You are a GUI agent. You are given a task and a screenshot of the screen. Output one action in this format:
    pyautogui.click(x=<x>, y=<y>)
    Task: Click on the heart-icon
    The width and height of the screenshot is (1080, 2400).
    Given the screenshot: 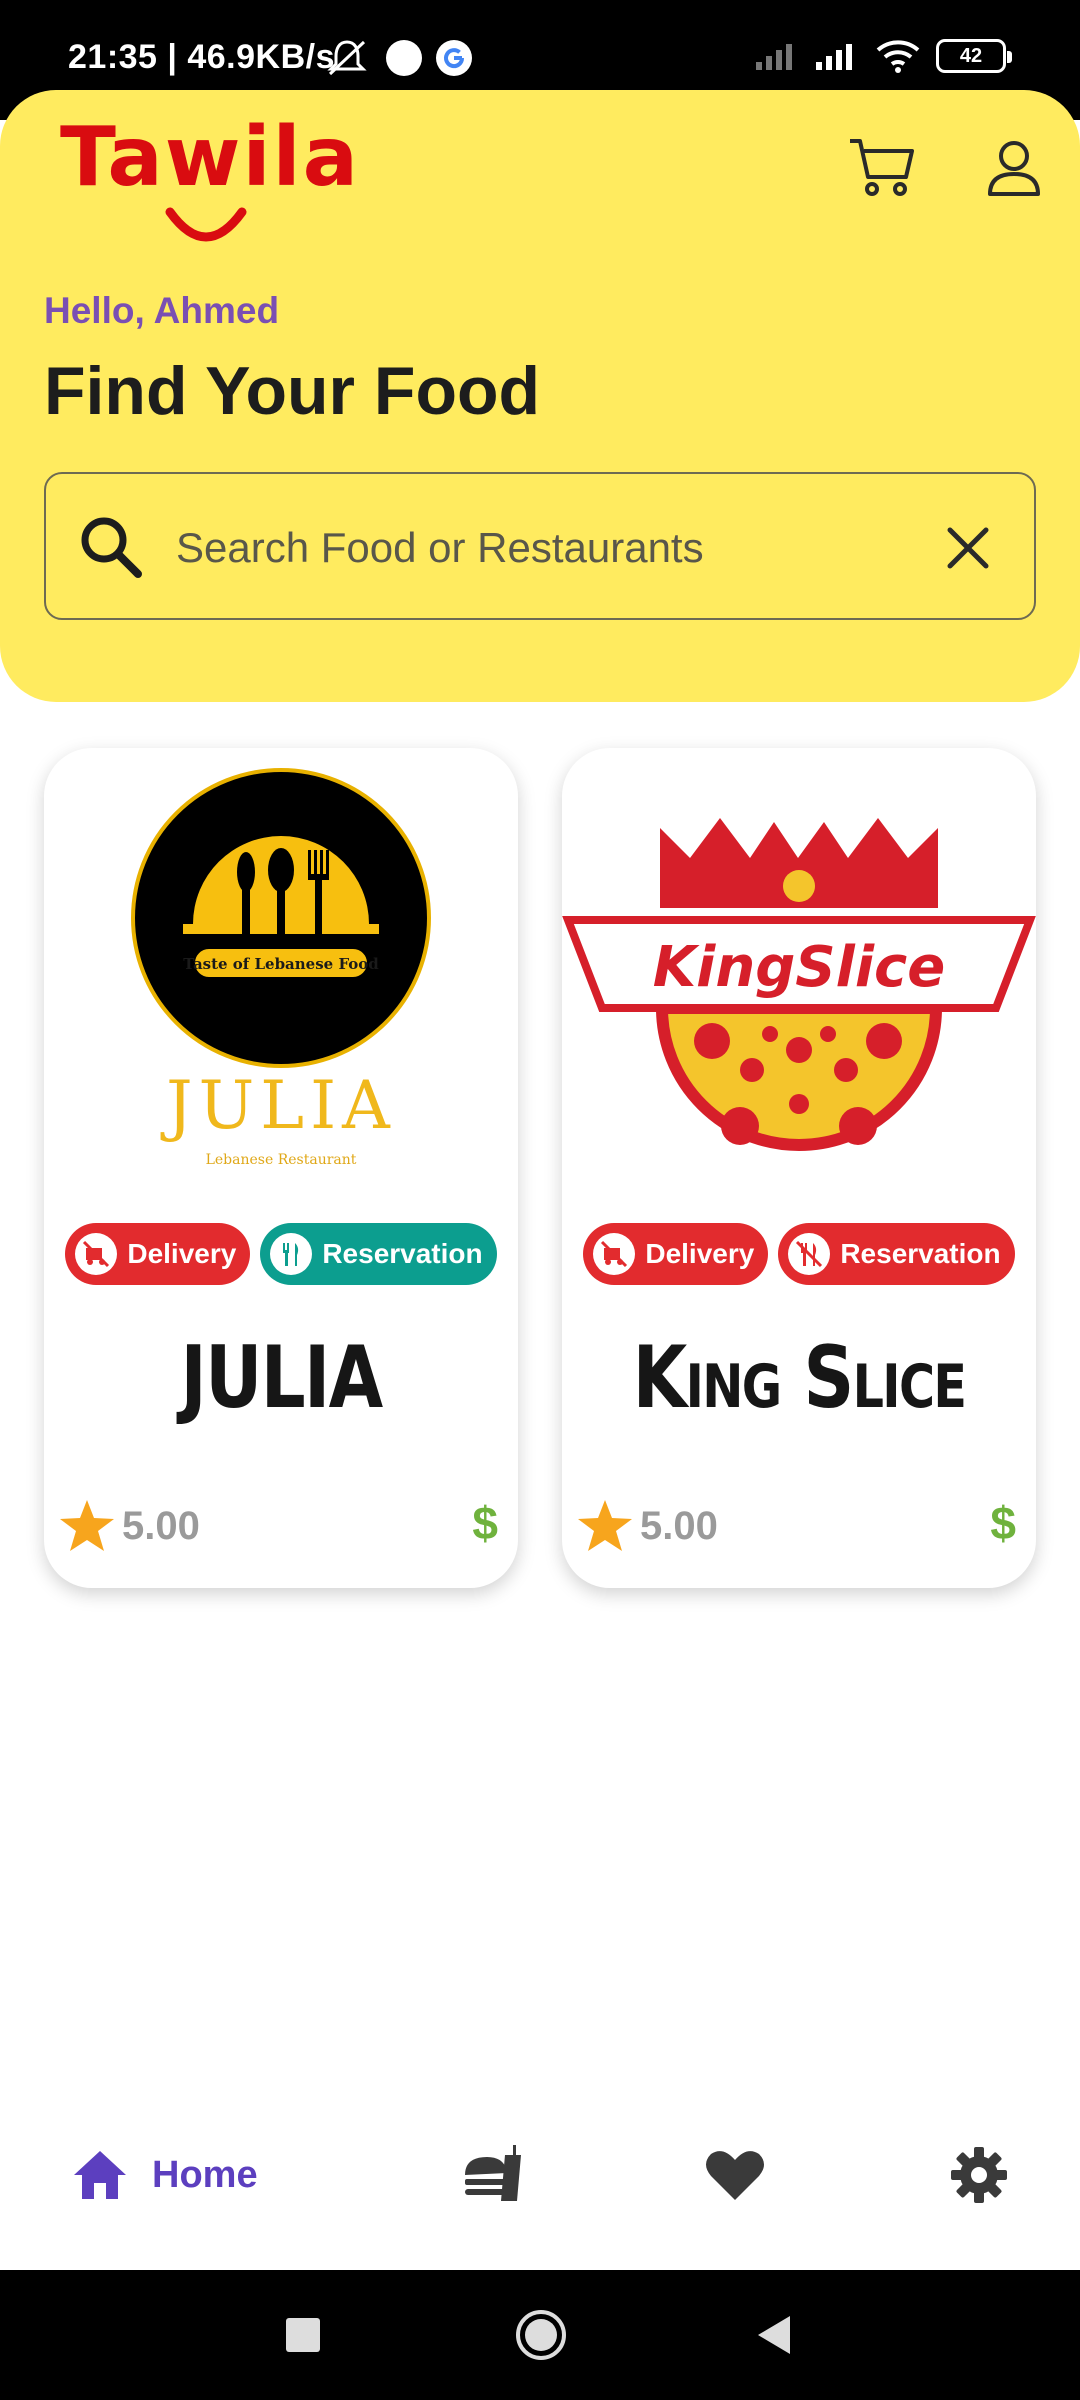 What is the action you would take?
    pyautogui.click(x=735, y=2175)
    